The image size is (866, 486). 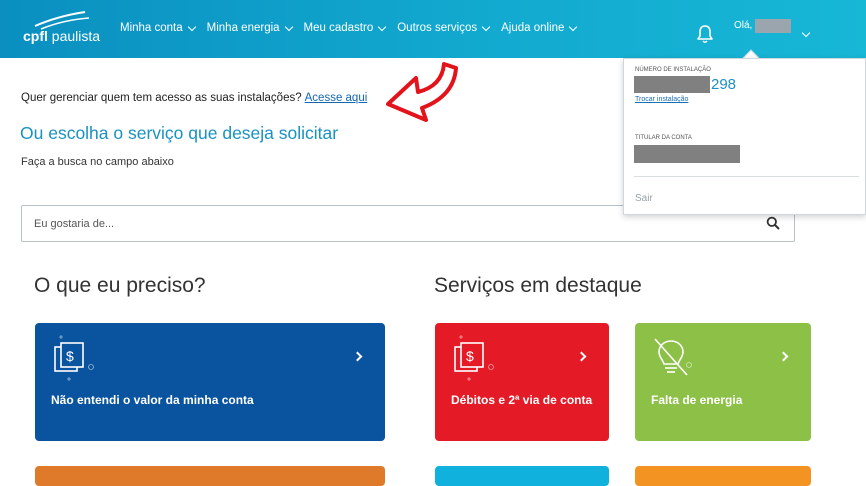 I want to click on redacted-install-number, so click(x=672, y=84).